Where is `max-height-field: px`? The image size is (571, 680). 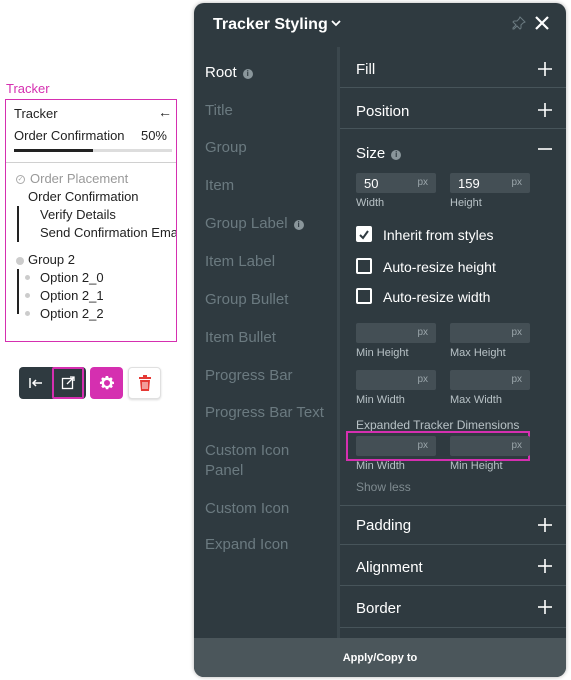 max-height-field: px is located at coordinates (490, 333).